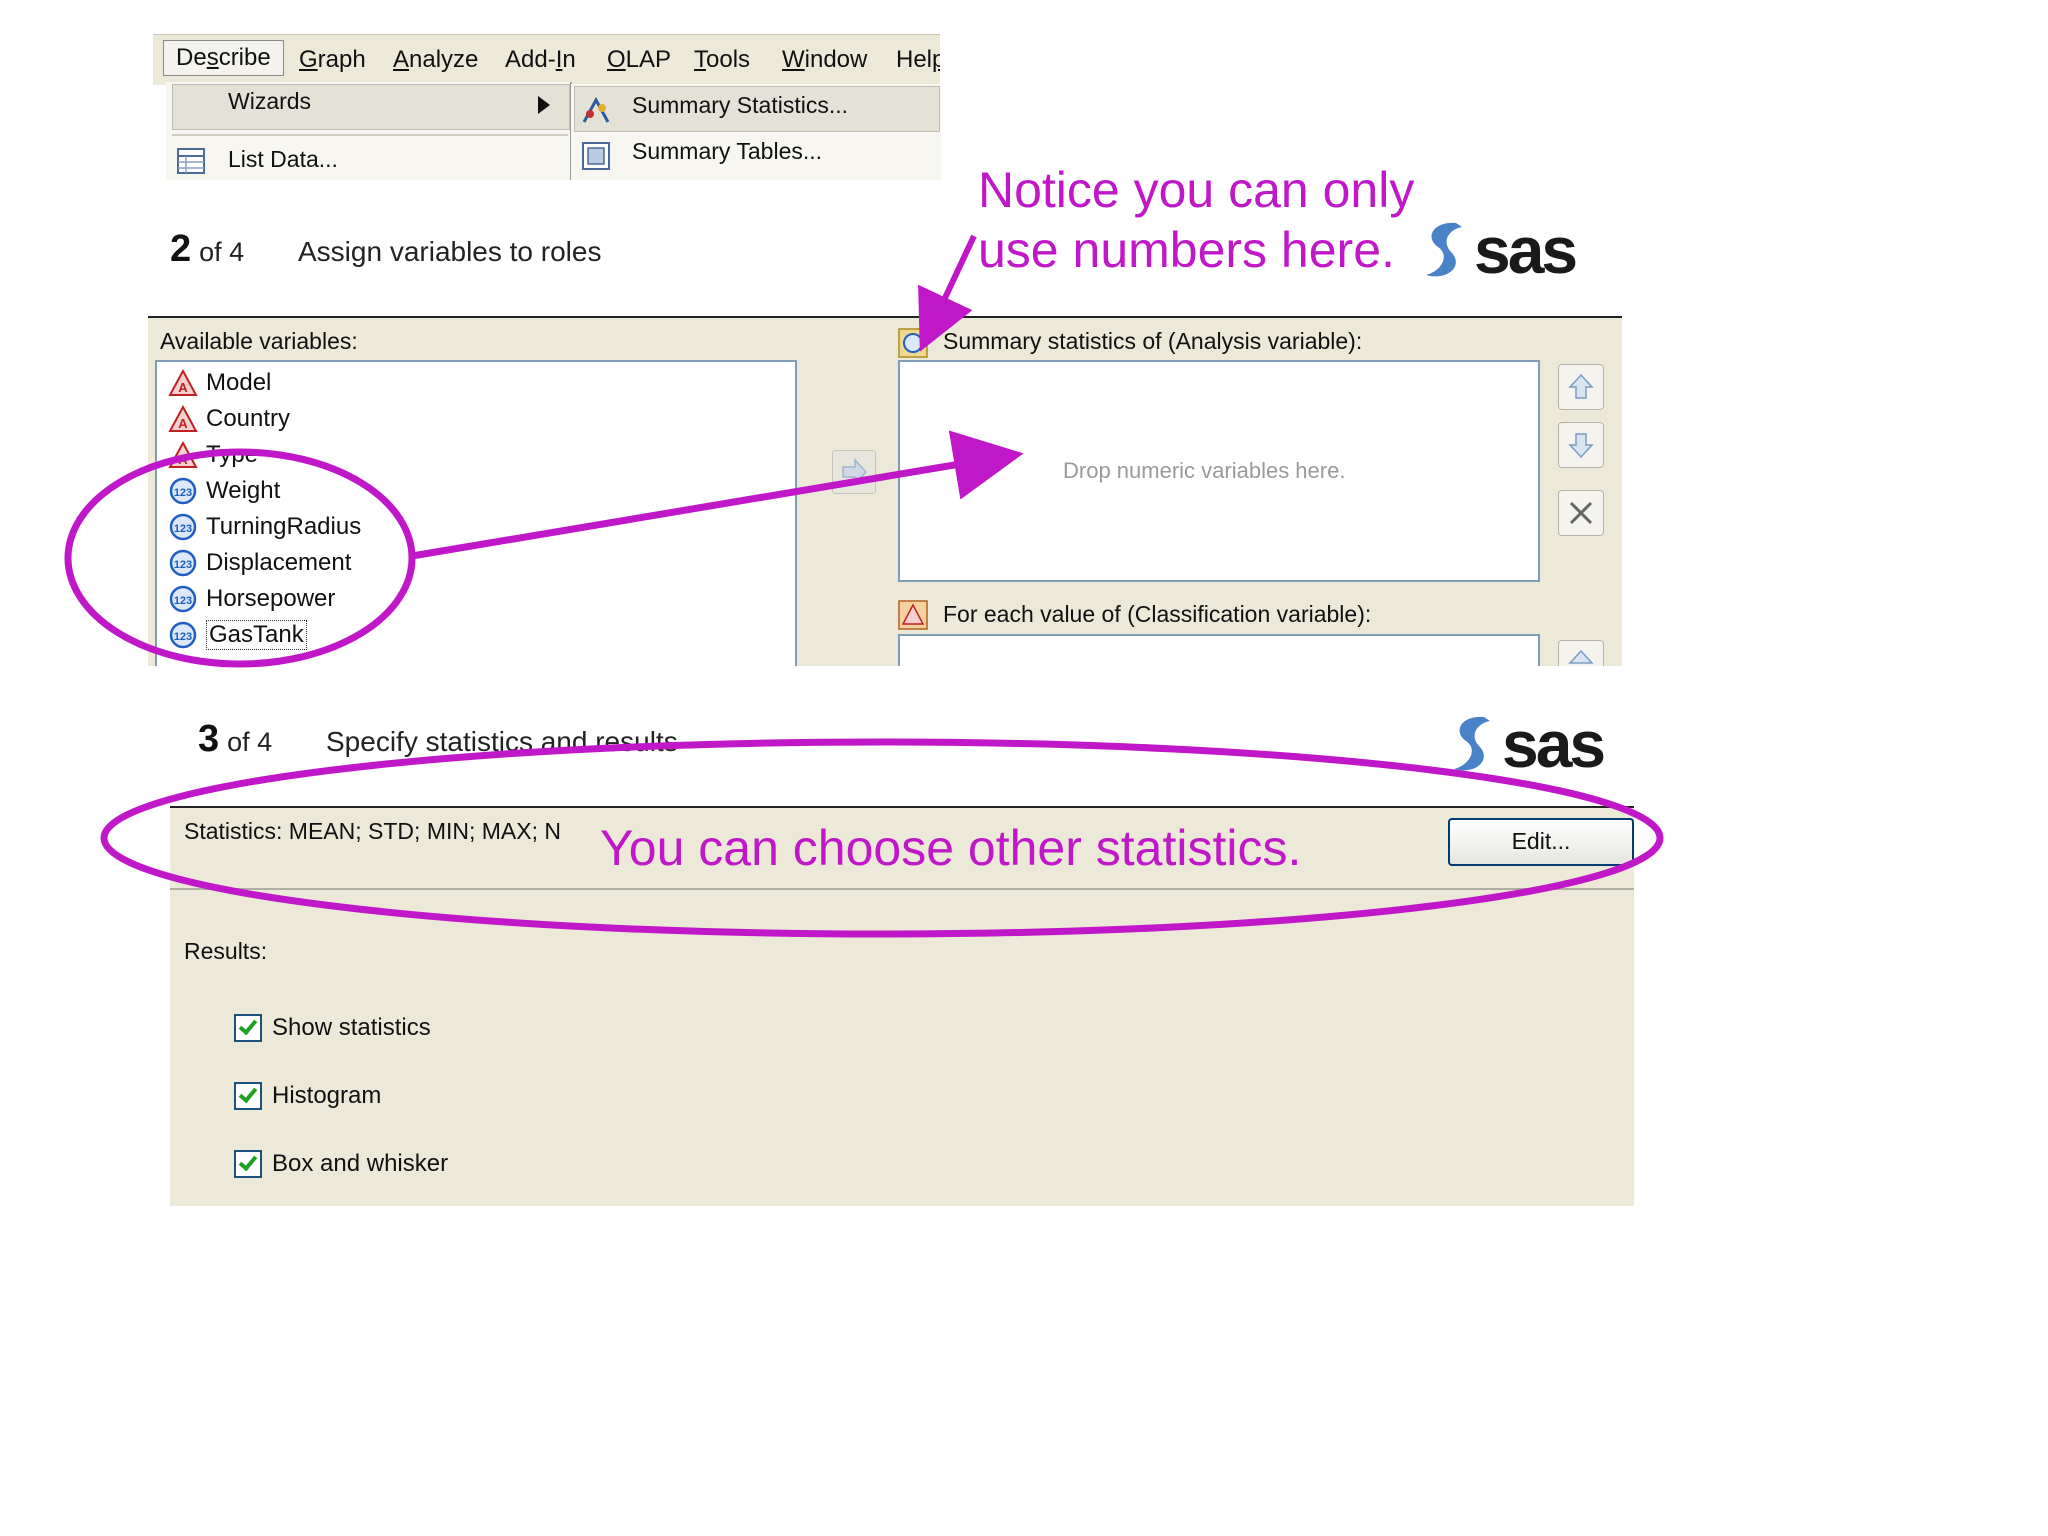 This screenshot has height=1536, width=2048. What do you see at coordinates (947, 293) in the screenshot?
I see `notice-arrow` at bounding box center [947, 293].